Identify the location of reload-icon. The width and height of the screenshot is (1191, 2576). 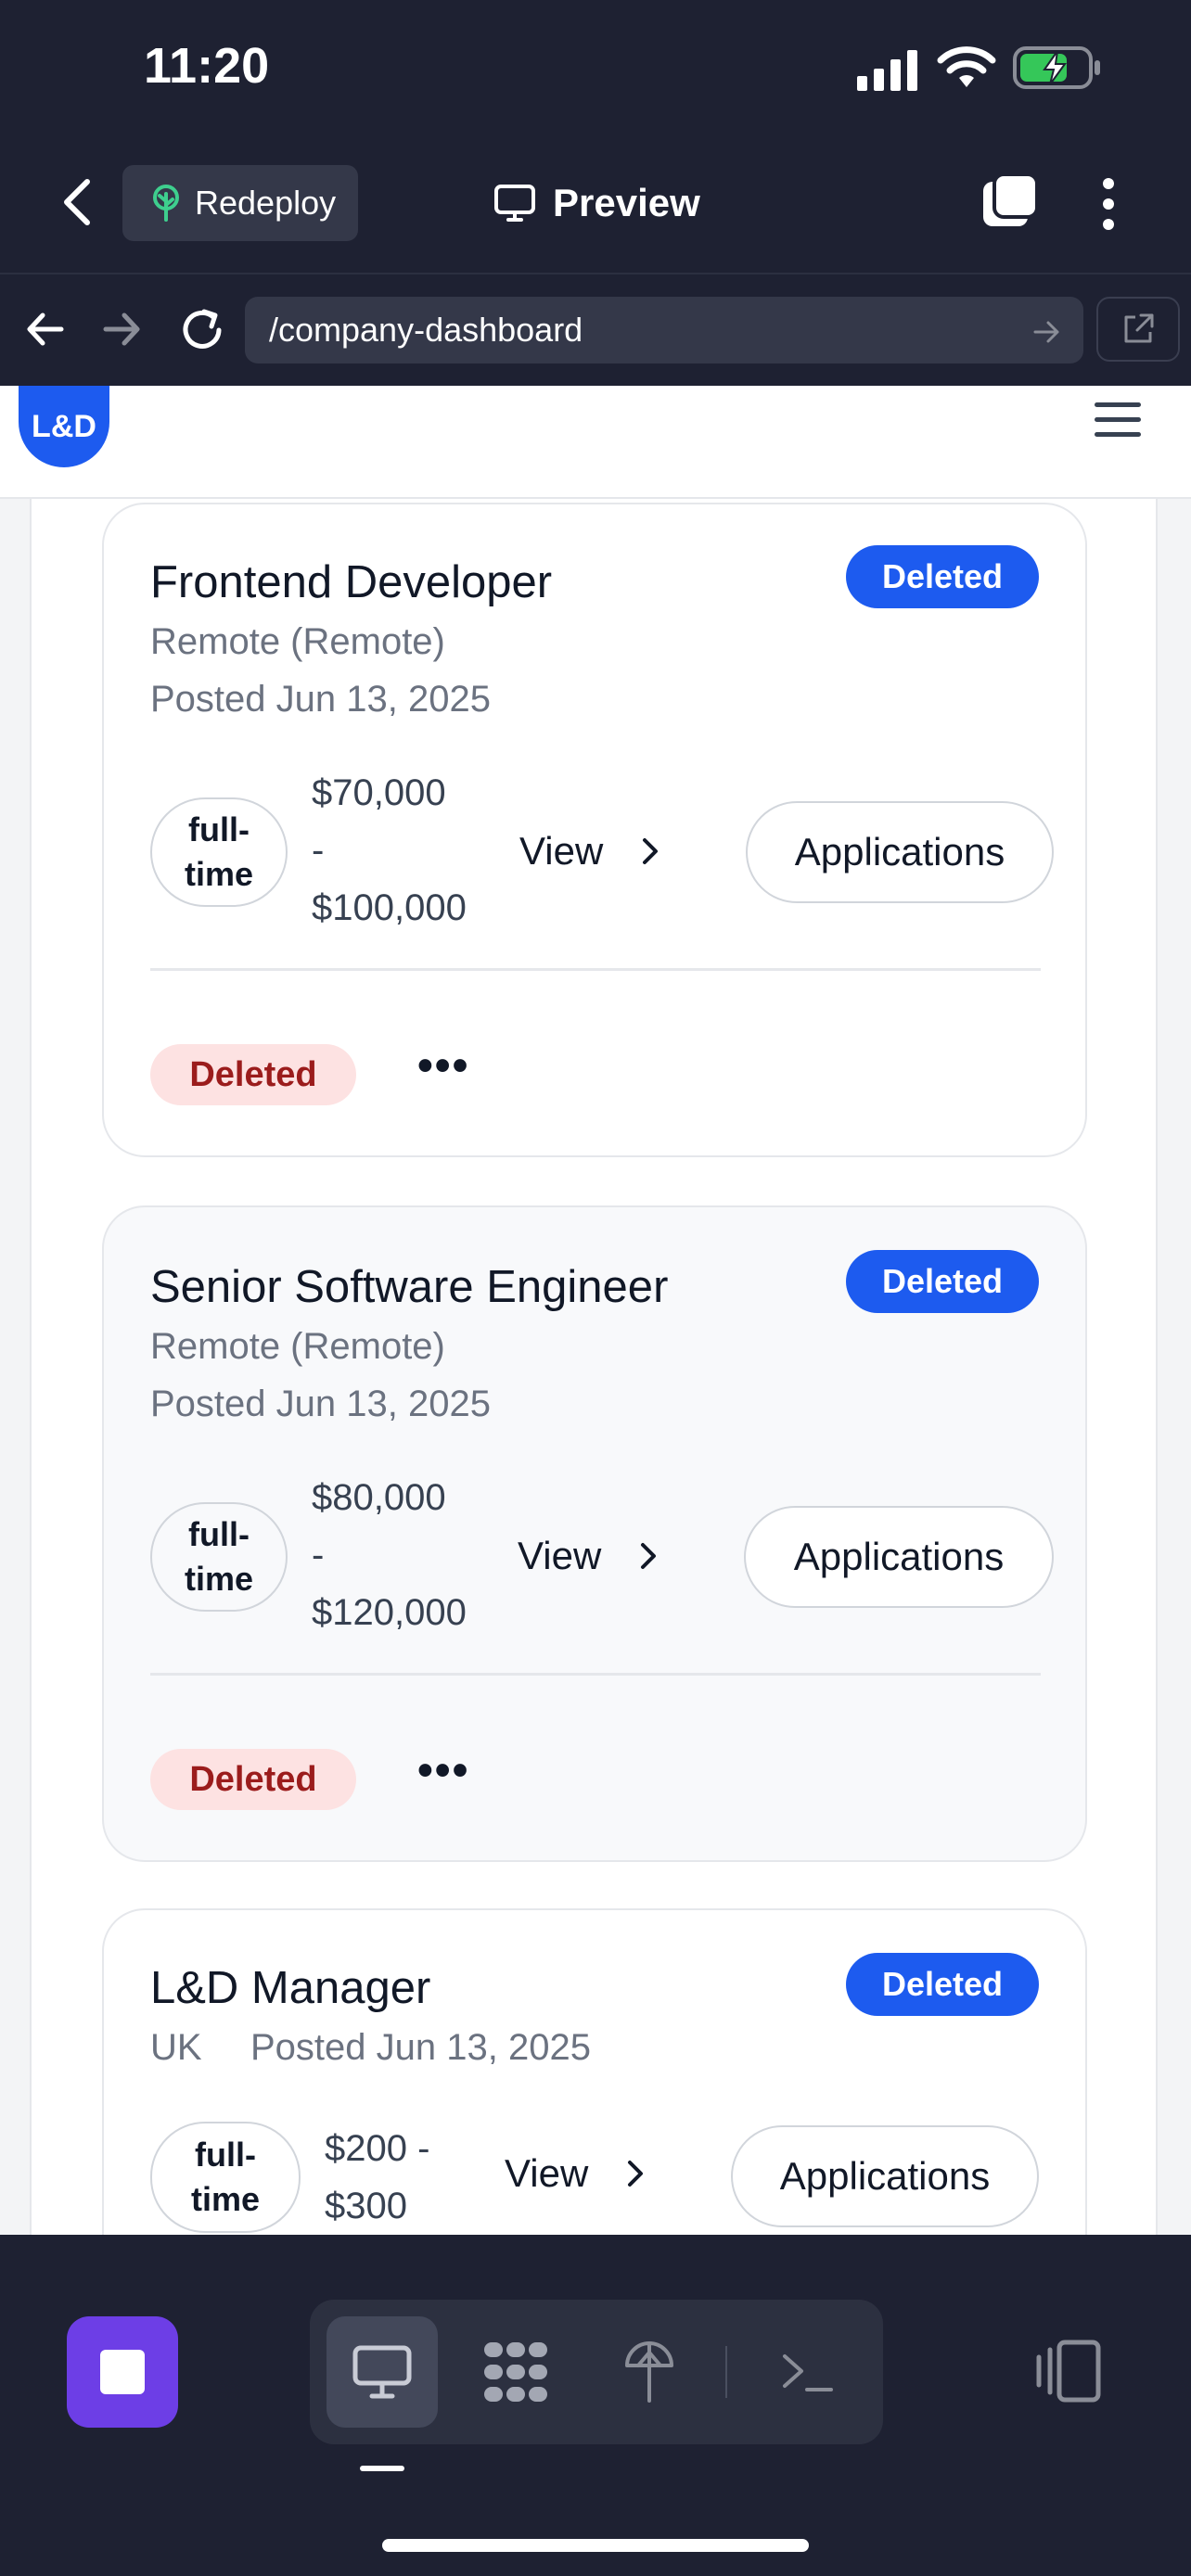
(202, 330).